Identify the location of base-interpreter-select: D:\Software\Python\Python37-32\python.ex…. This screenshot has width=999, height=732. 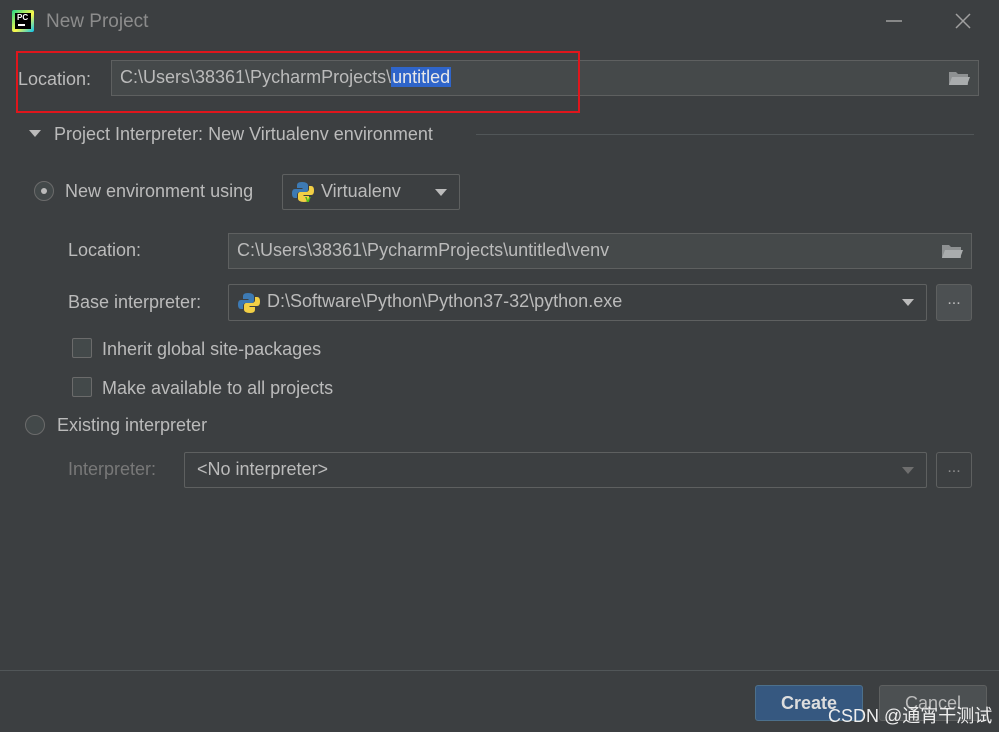
(577, 302).